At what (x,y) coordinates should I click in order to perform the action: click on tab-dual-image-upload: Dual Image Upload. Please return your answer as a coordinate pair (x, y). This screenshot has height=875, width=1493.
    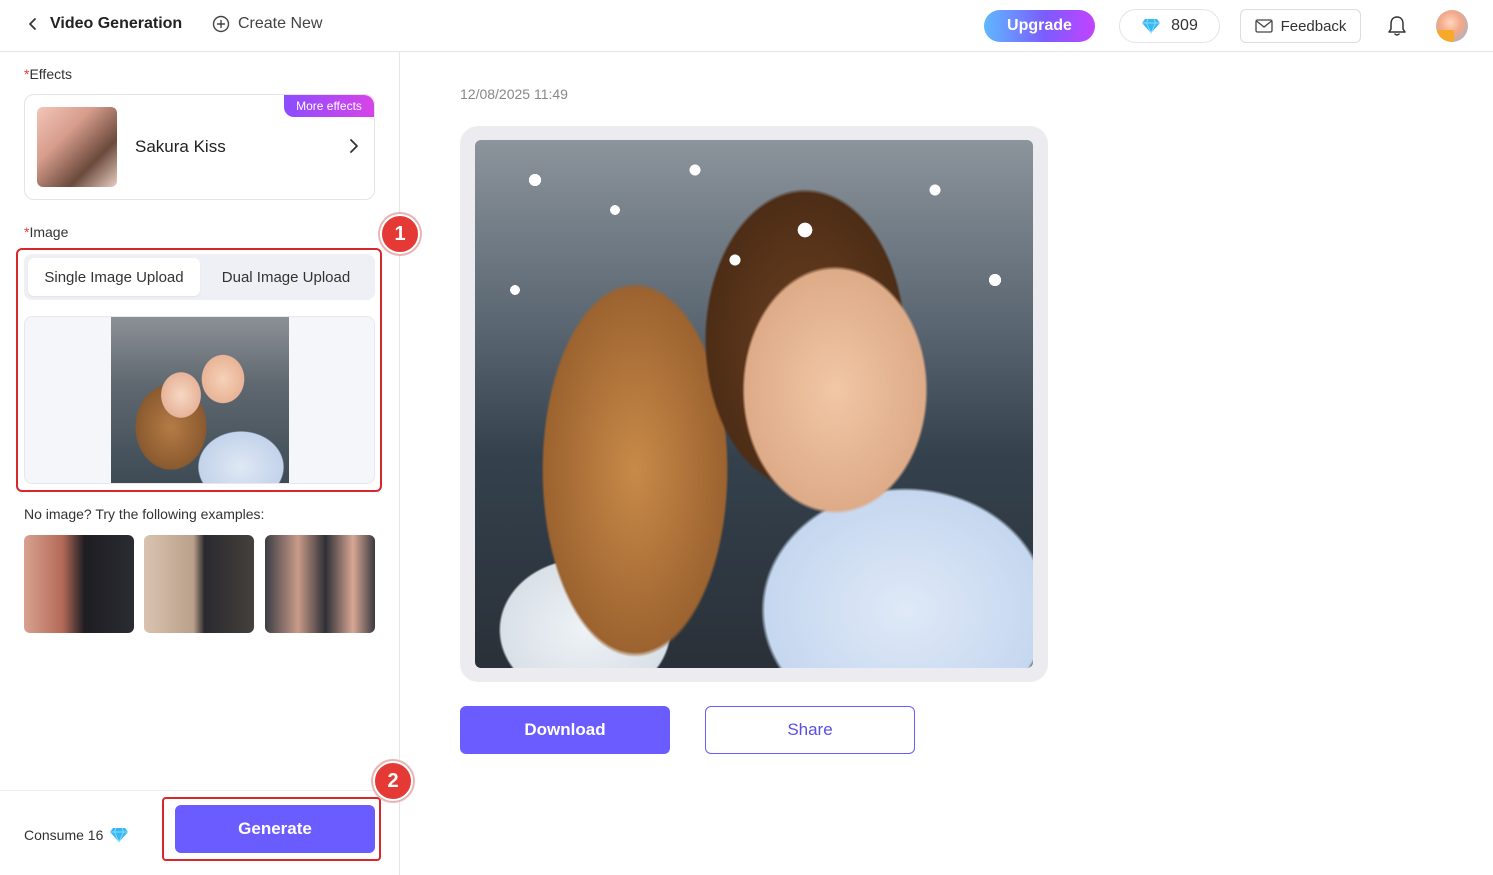
    Looking at the image, I should click on (286, 277).